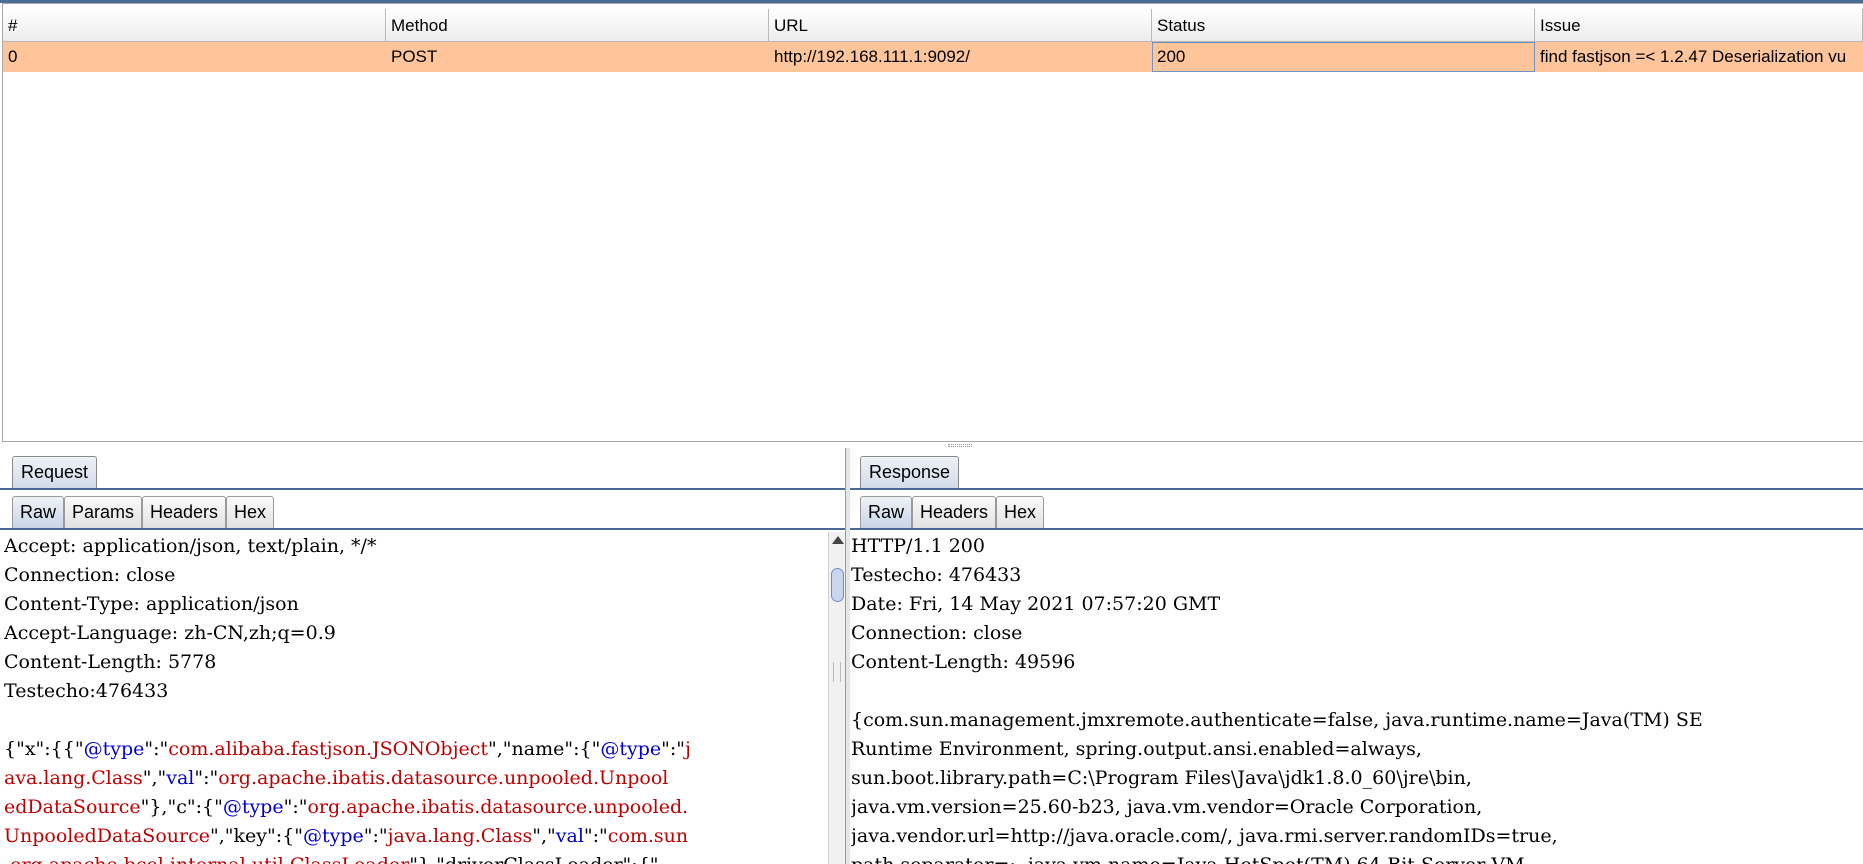 Image resolution: width=1863 pixels, height=864 pixels. I want to click on column-header-number: #, so click(194, 25).